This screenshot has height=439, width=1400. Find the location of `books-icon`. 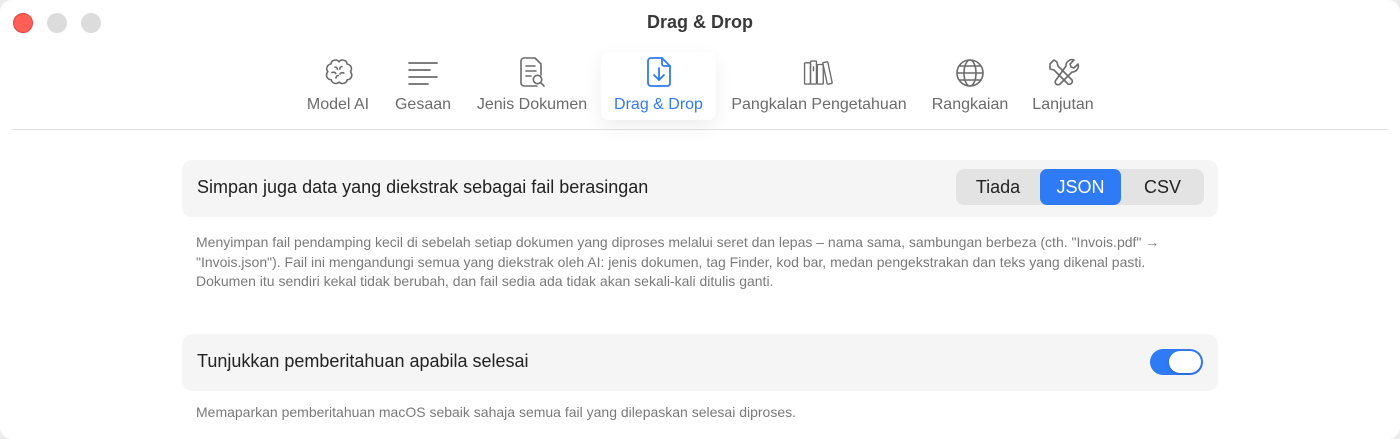

books-icon is located at coordinates (819, 73).